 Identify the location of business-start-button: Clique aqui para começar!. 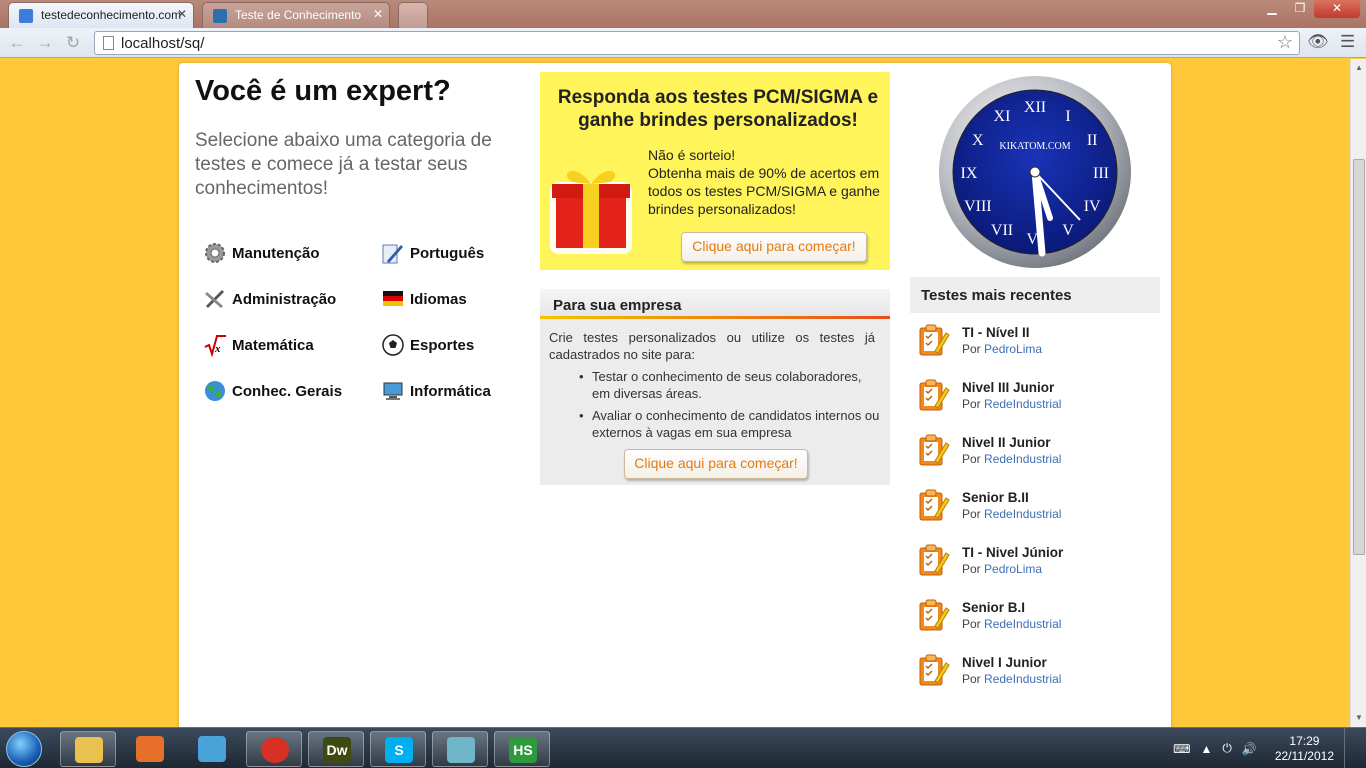
(716, 464).